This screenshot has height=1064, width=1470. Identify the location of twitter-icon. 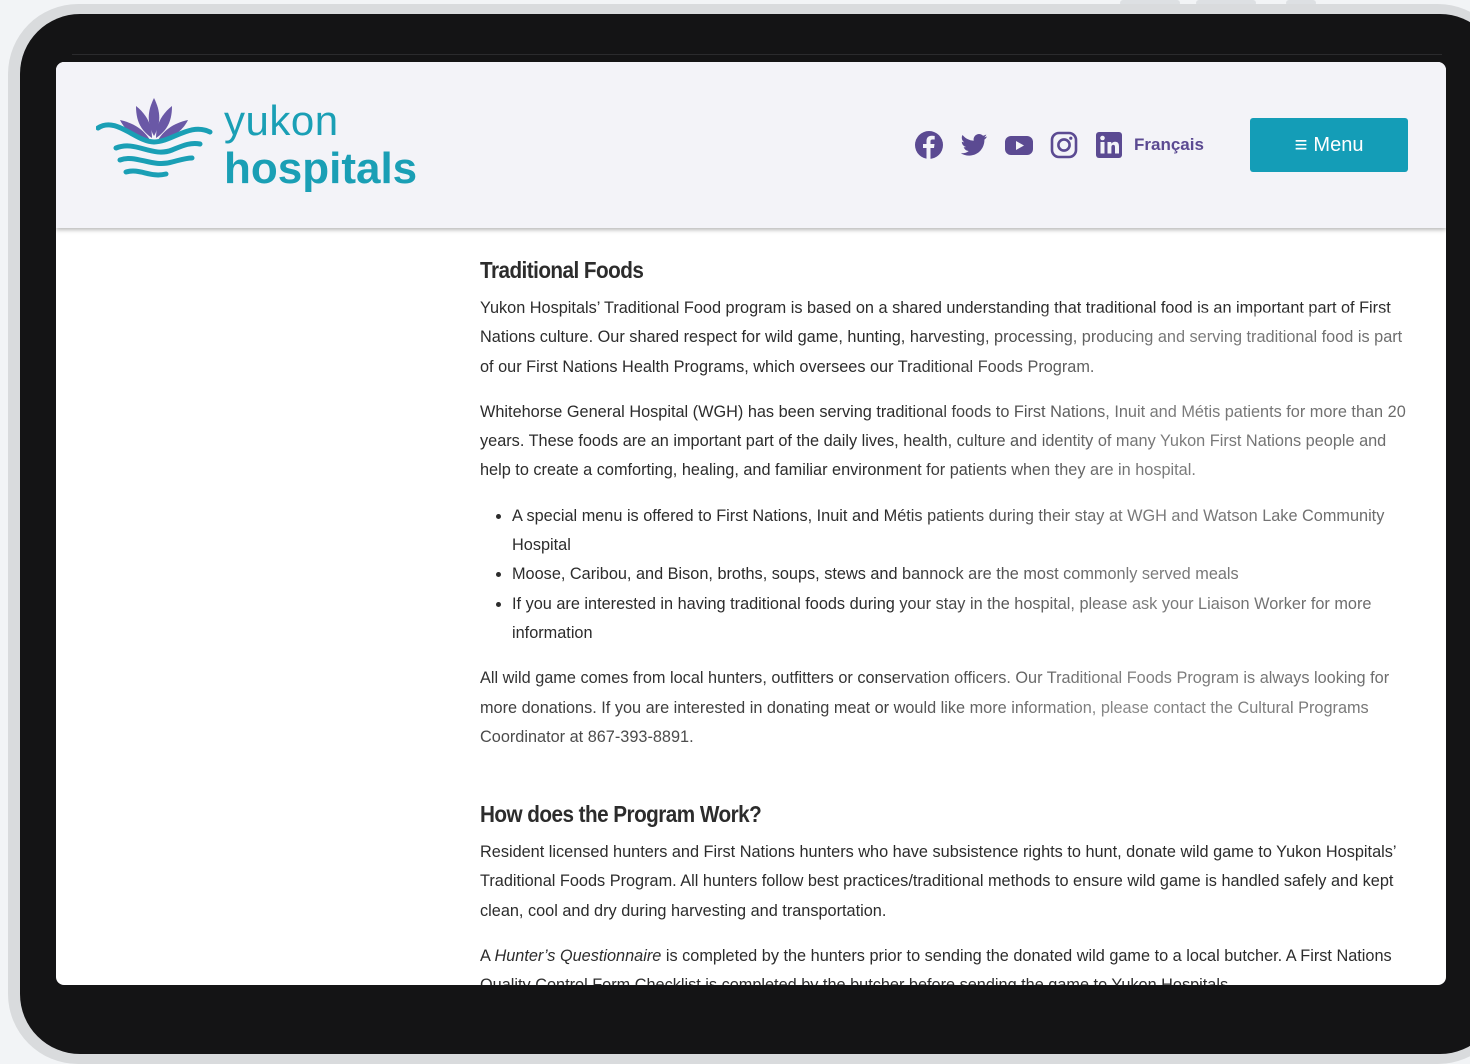
(974, 145).